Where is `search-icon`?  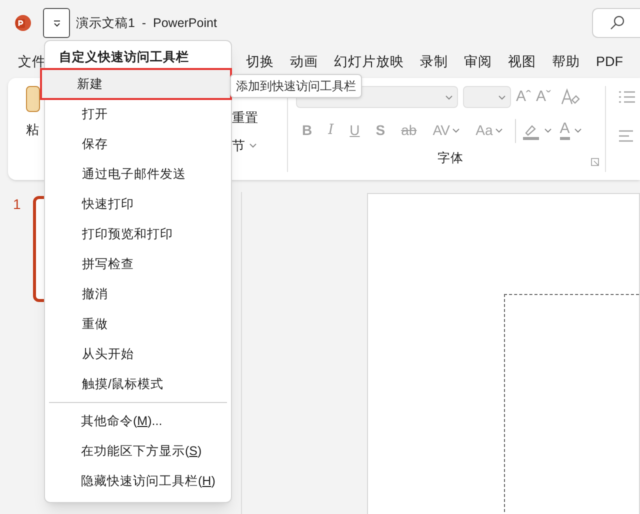
search-icon is located at coordinates (616, 23).